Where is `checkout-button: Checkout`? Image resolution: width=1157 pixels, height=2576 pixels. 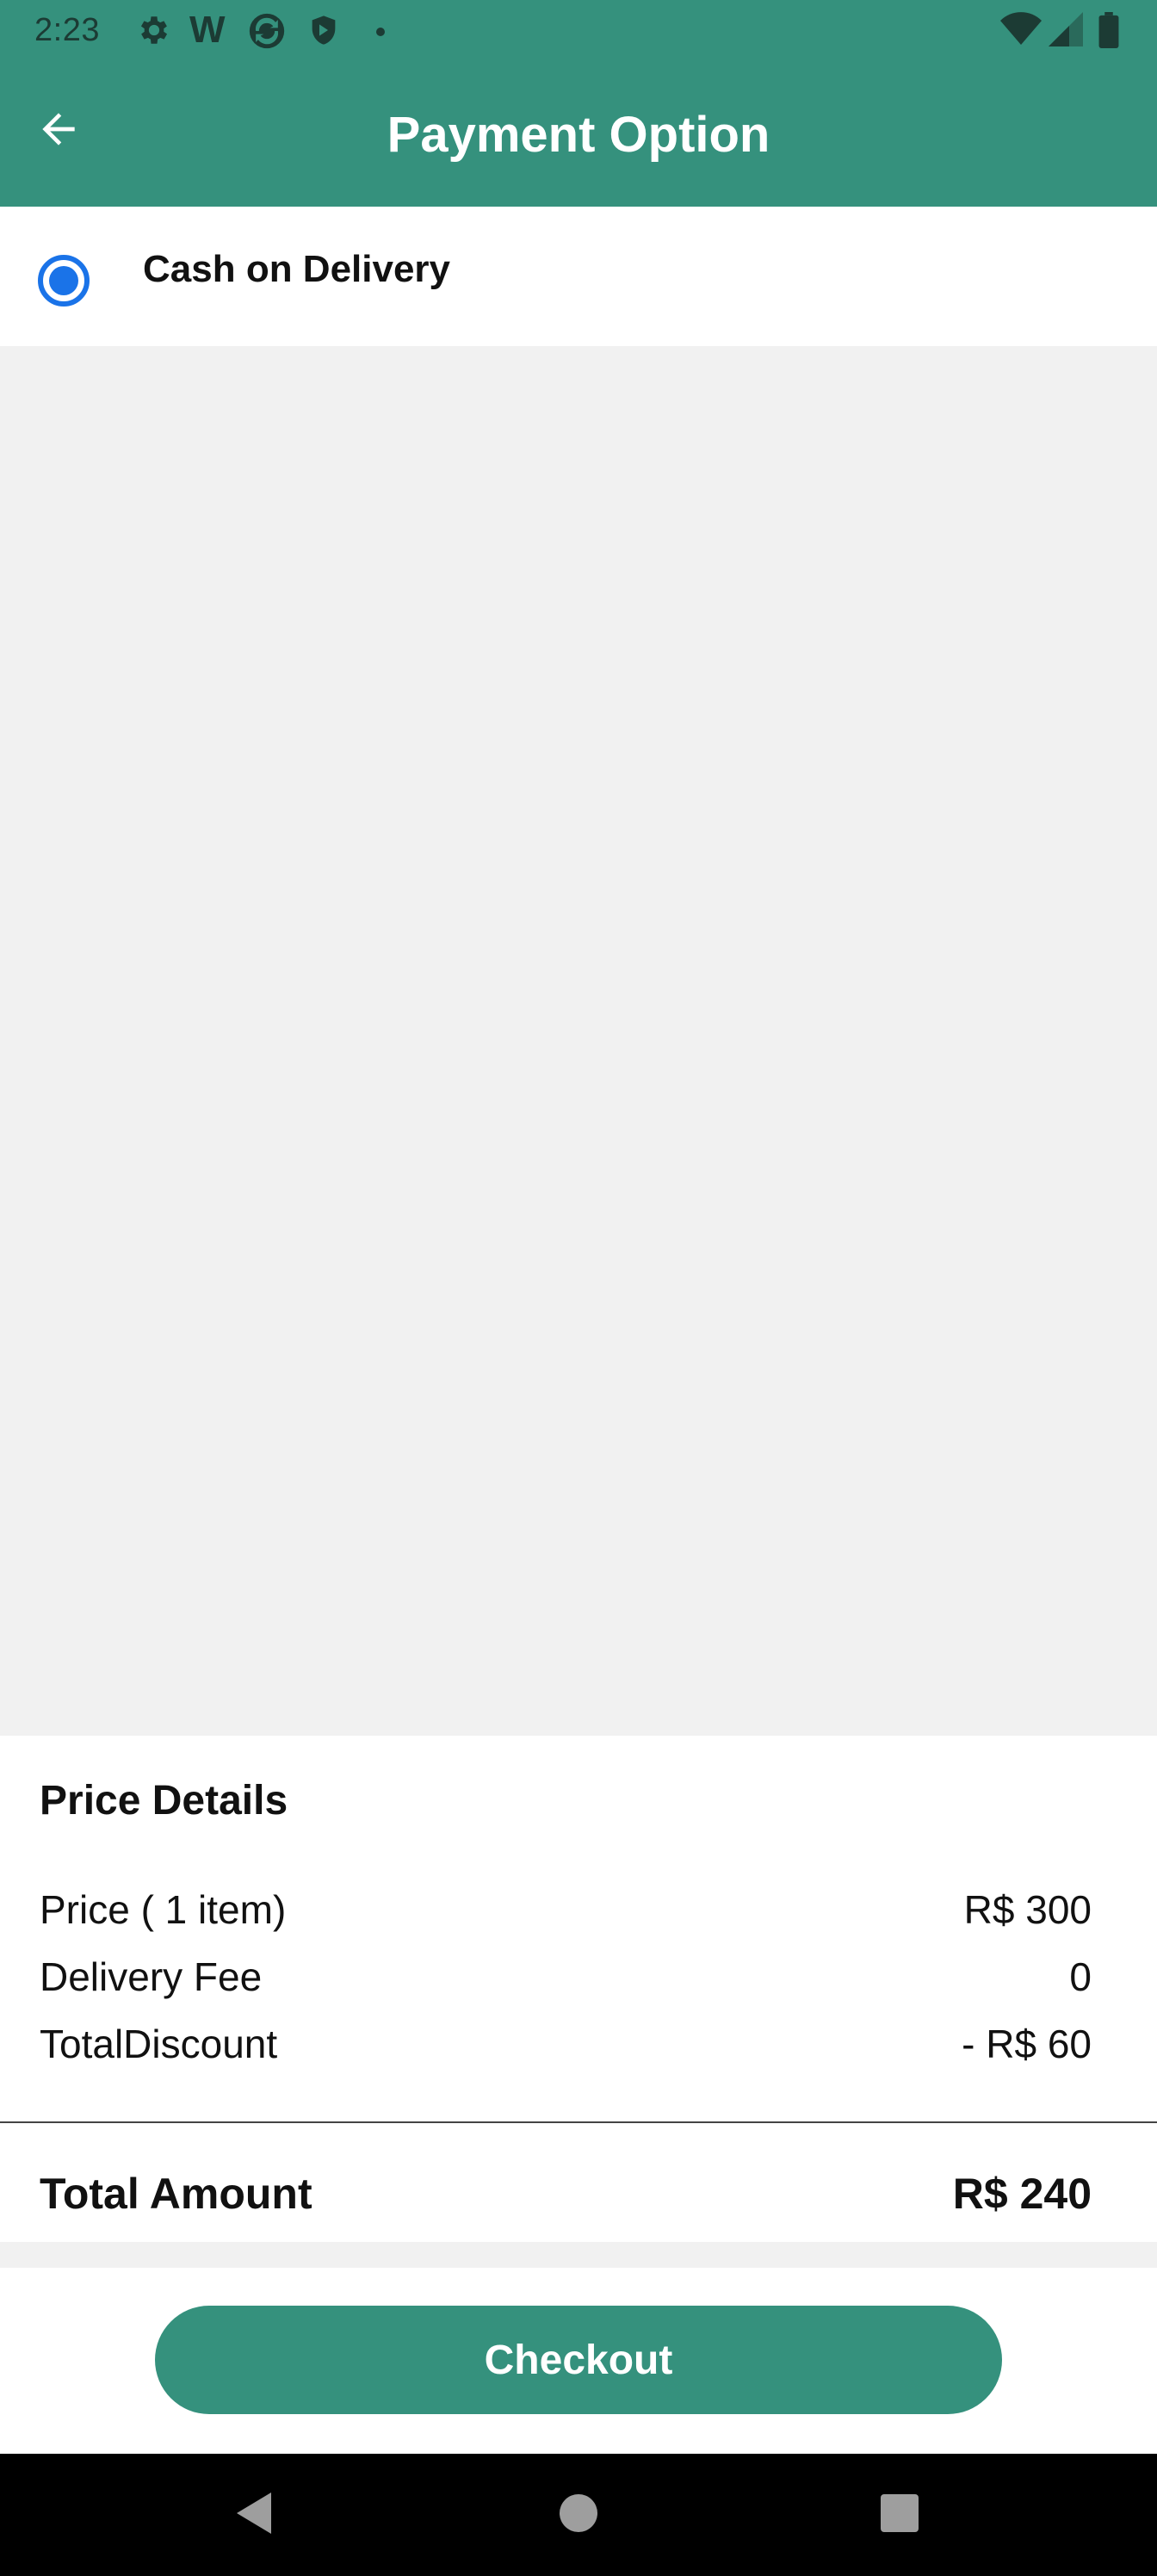
checkout-button: Checkout is located at coordinates (579, 2360).